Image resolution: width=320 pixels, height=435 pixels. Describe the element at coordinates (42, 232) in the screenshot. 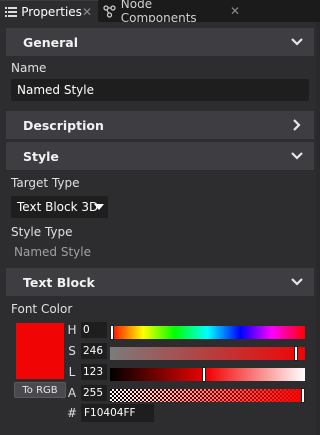

I see `style-type-label: Style Type` at that location.